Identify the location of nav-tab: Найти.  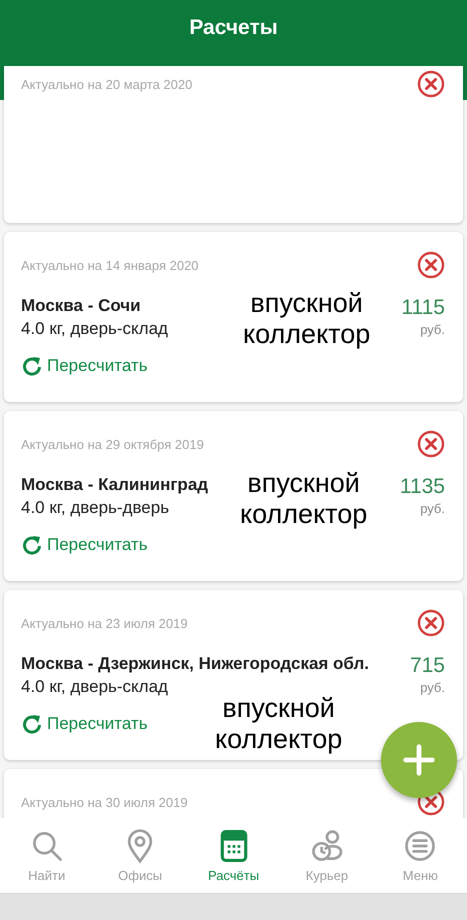
(47, 855).